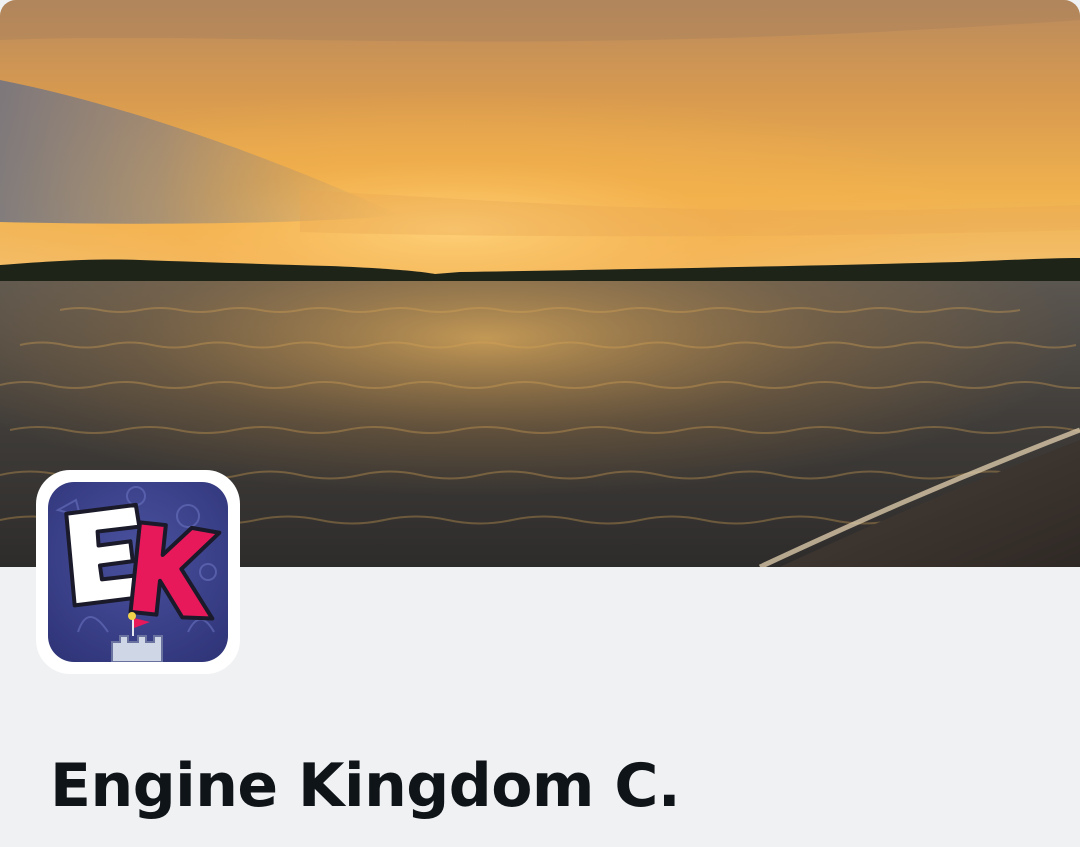 This screenshot has width=1080, height=847. What do you see at coordinates (365, 786) in the screenshot?
I see `profile-display-name: Engine Kingdom C.` at bounding box center [365, 786].